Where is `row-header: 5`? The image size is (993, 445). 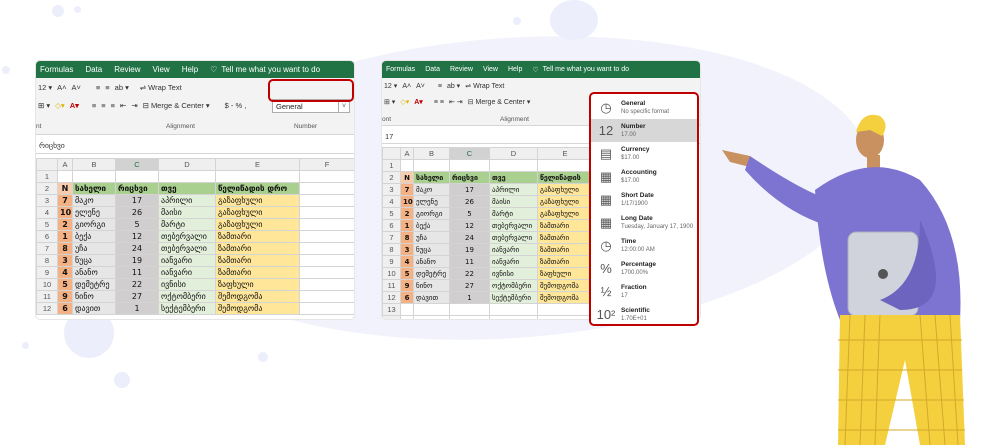
row-header: 5 is located at coordinates (391, 213).